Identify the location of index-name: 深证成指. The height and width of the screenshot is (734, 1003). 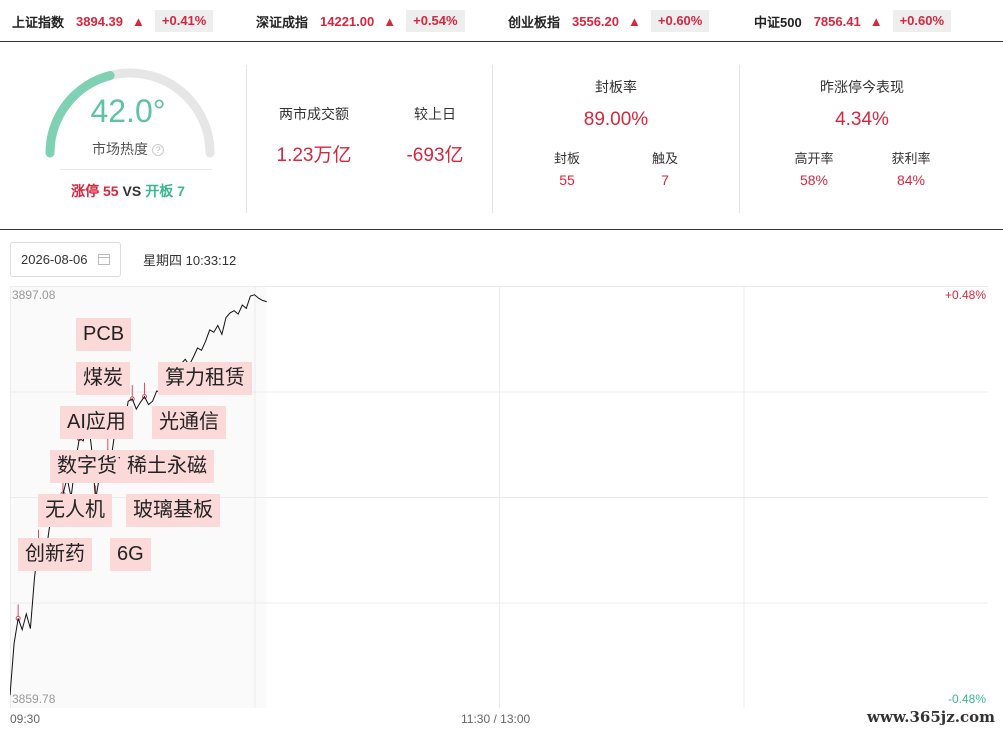
(282, 22).